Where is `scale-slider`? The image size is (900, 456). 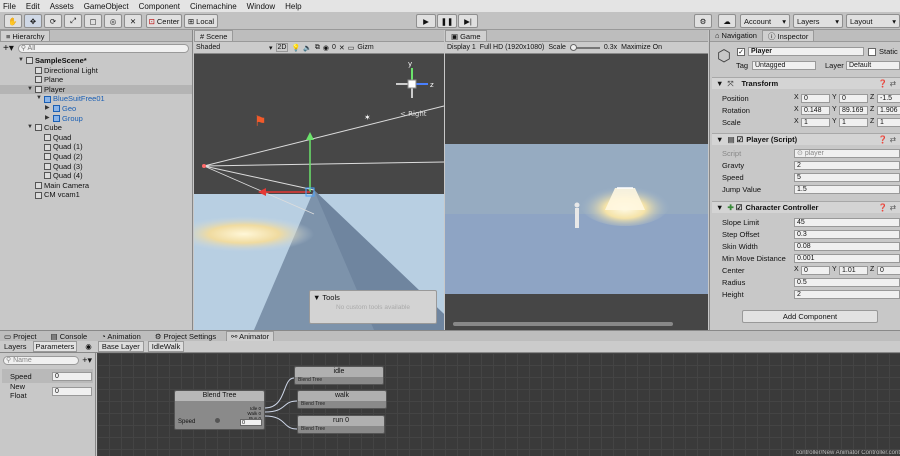 scale-slider is located at coordinates (584, 47).